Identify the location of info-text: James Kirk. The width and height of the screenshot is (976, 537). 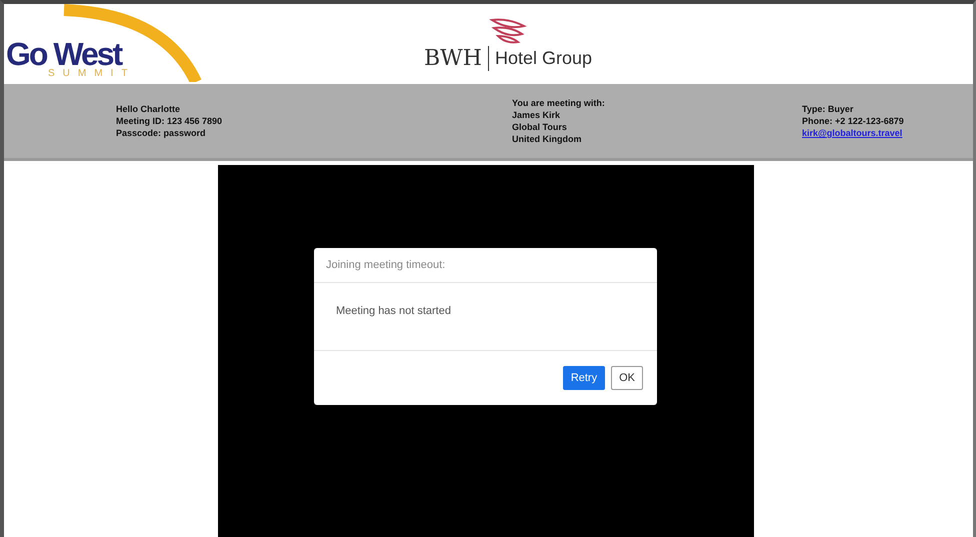
(537, 115).